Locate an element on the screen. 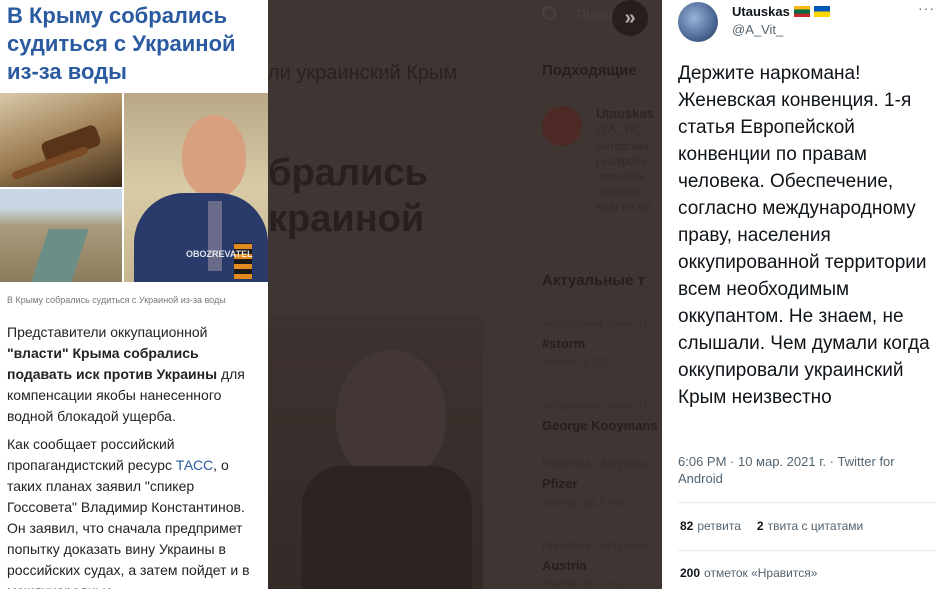 The width and height of the screenshot is (936, 589). tweet-stats: 82 ретвита 2 твита с цитатами is located at coordinates (771, 526).